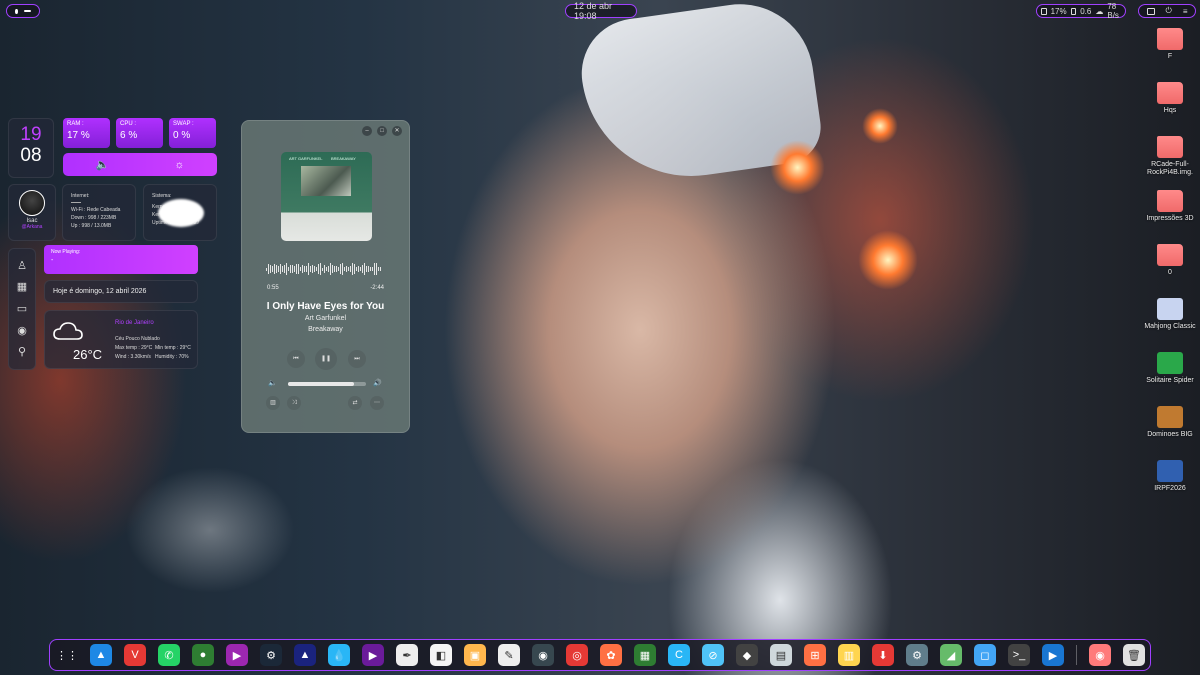 The width and height of the screenshot is (1200, 675). Describe the element at coordinates (1100, 655) in the screenshot. I see `screenshot-folder-icon: ◉` at that location.